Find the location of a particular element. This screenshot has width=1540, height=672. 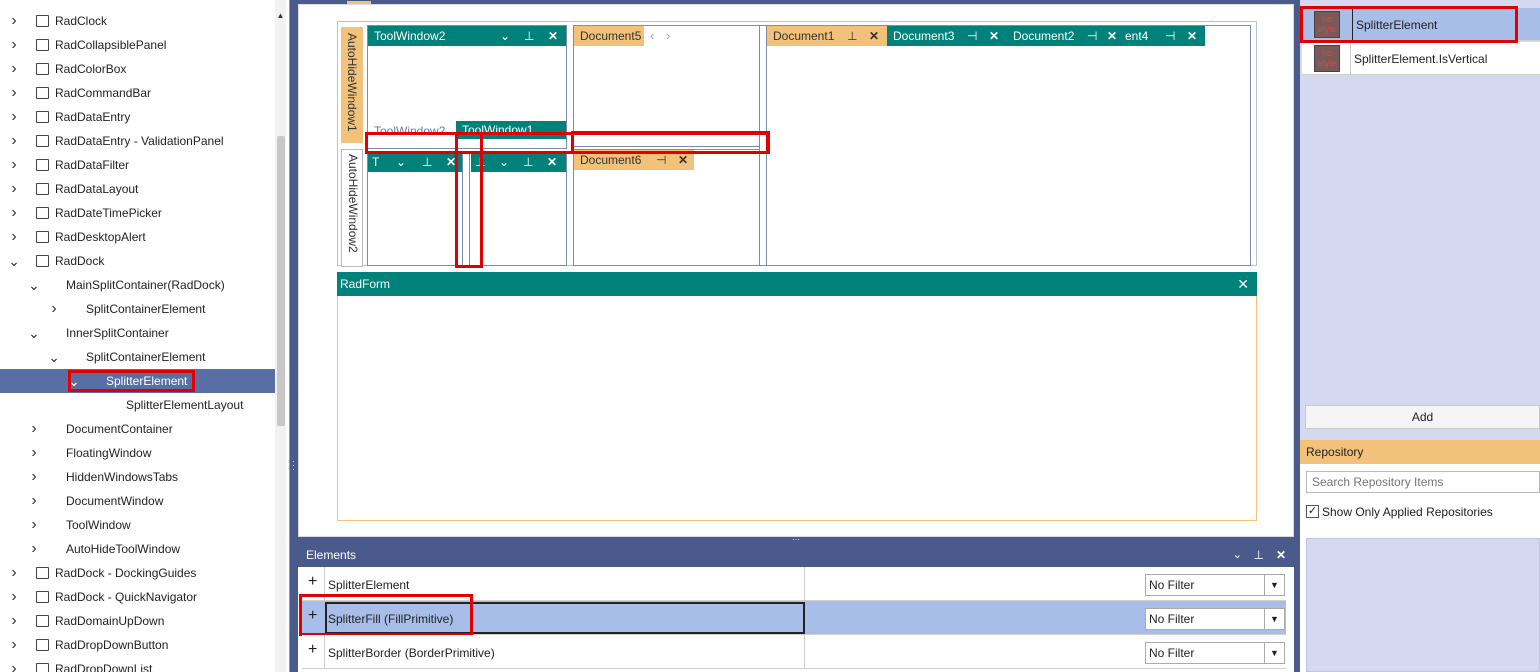

repository-search-input is located at coordinates (1423, 482).